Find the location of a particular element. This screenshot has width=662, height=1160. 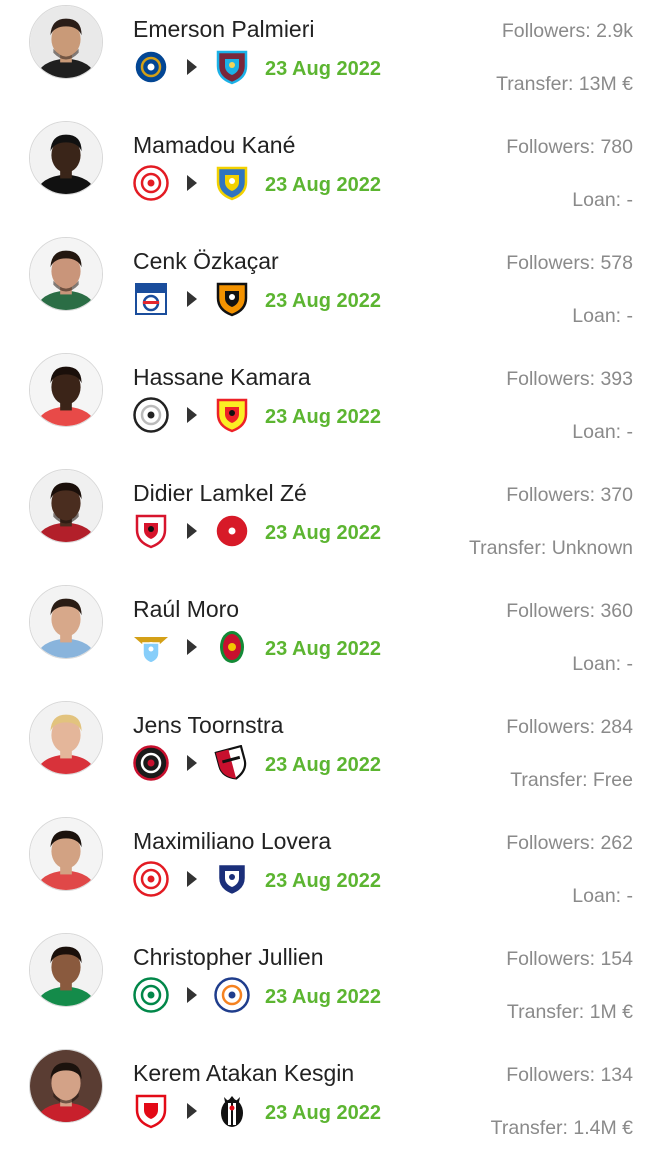

followers-count: Followers: 370 is located at coordinates (569, 495).